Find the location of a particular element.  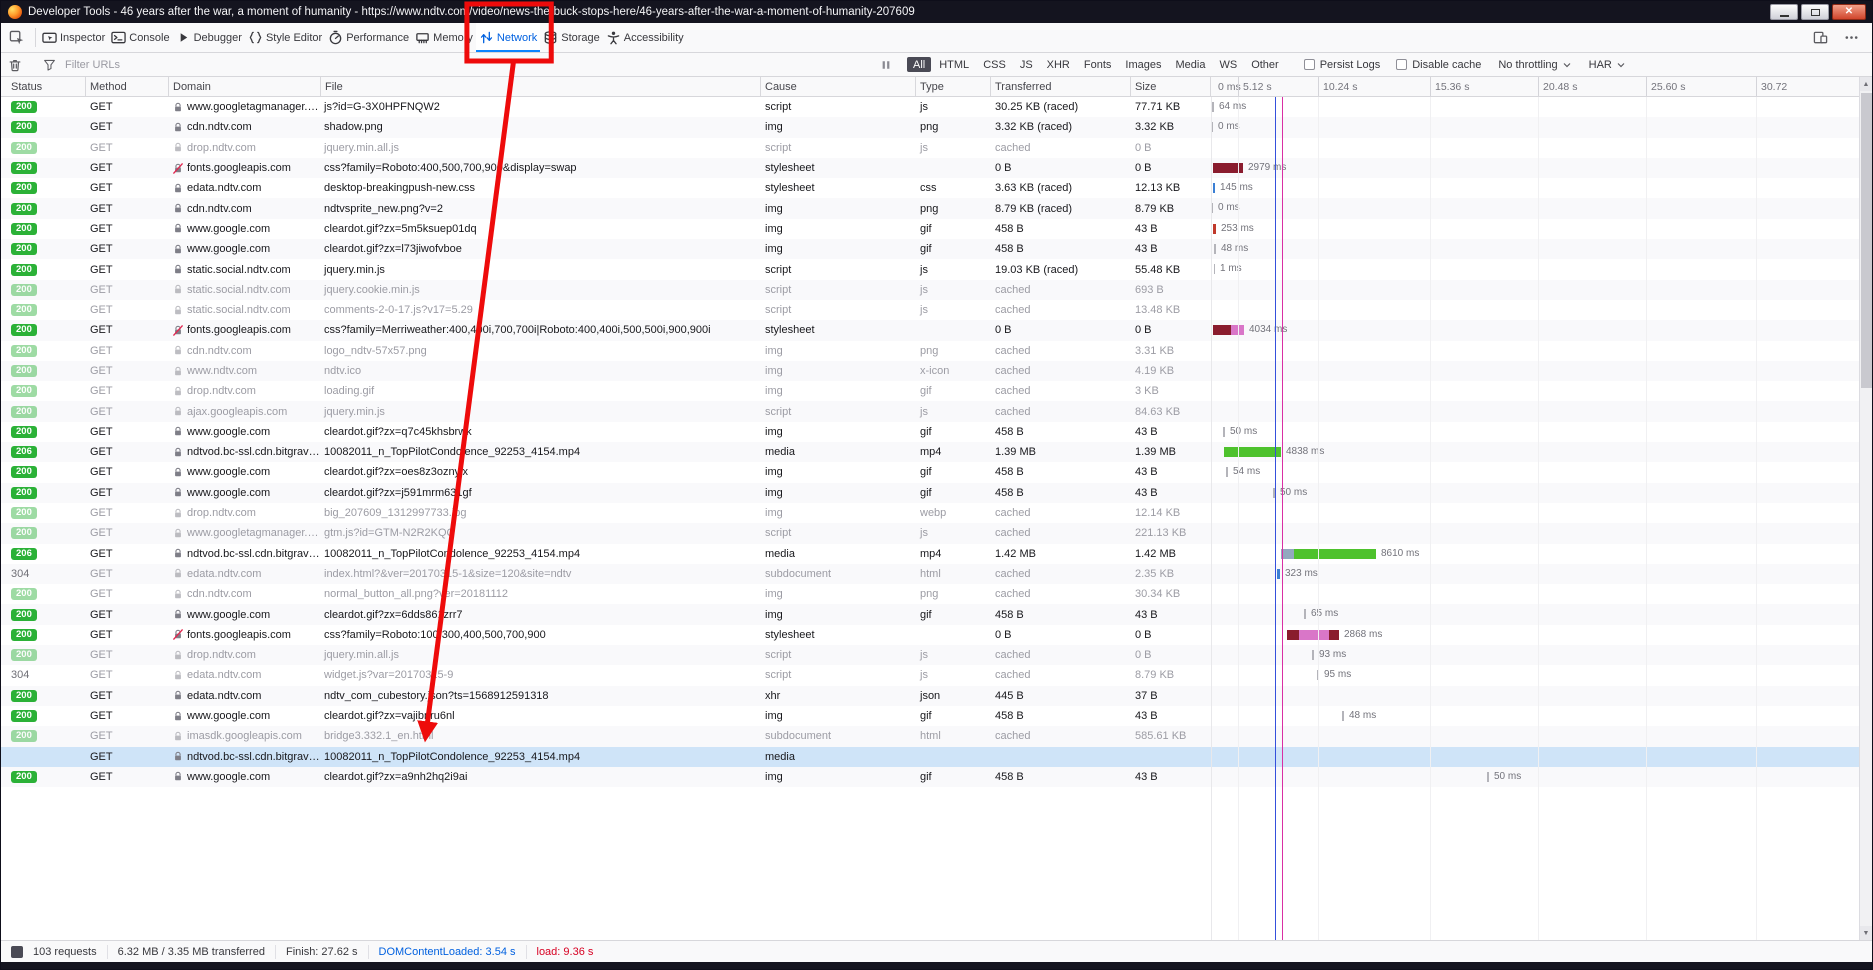

tab-memory: Memory is located at coordinates (444, 37).